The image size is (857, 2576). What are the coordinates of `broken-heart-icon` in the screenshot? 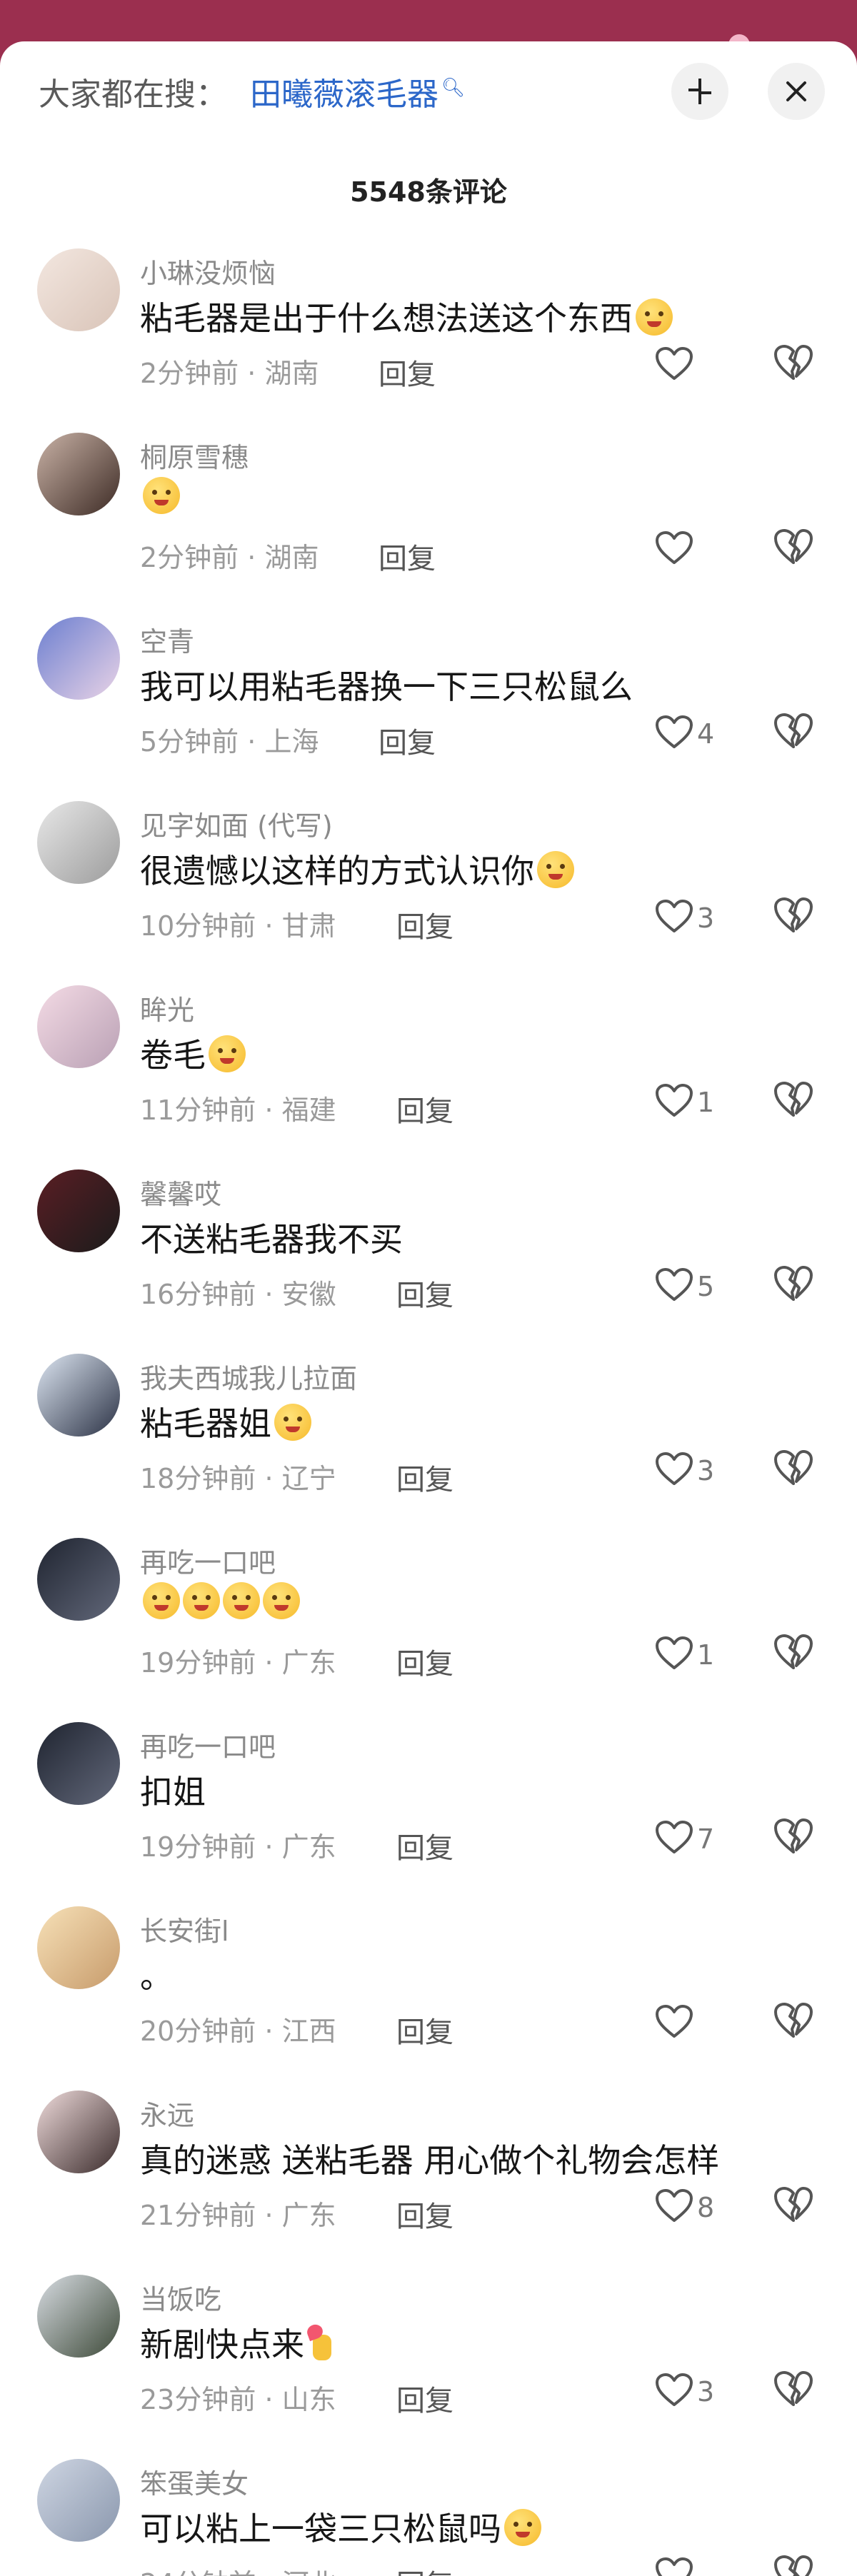 It's located at (793, 1838).